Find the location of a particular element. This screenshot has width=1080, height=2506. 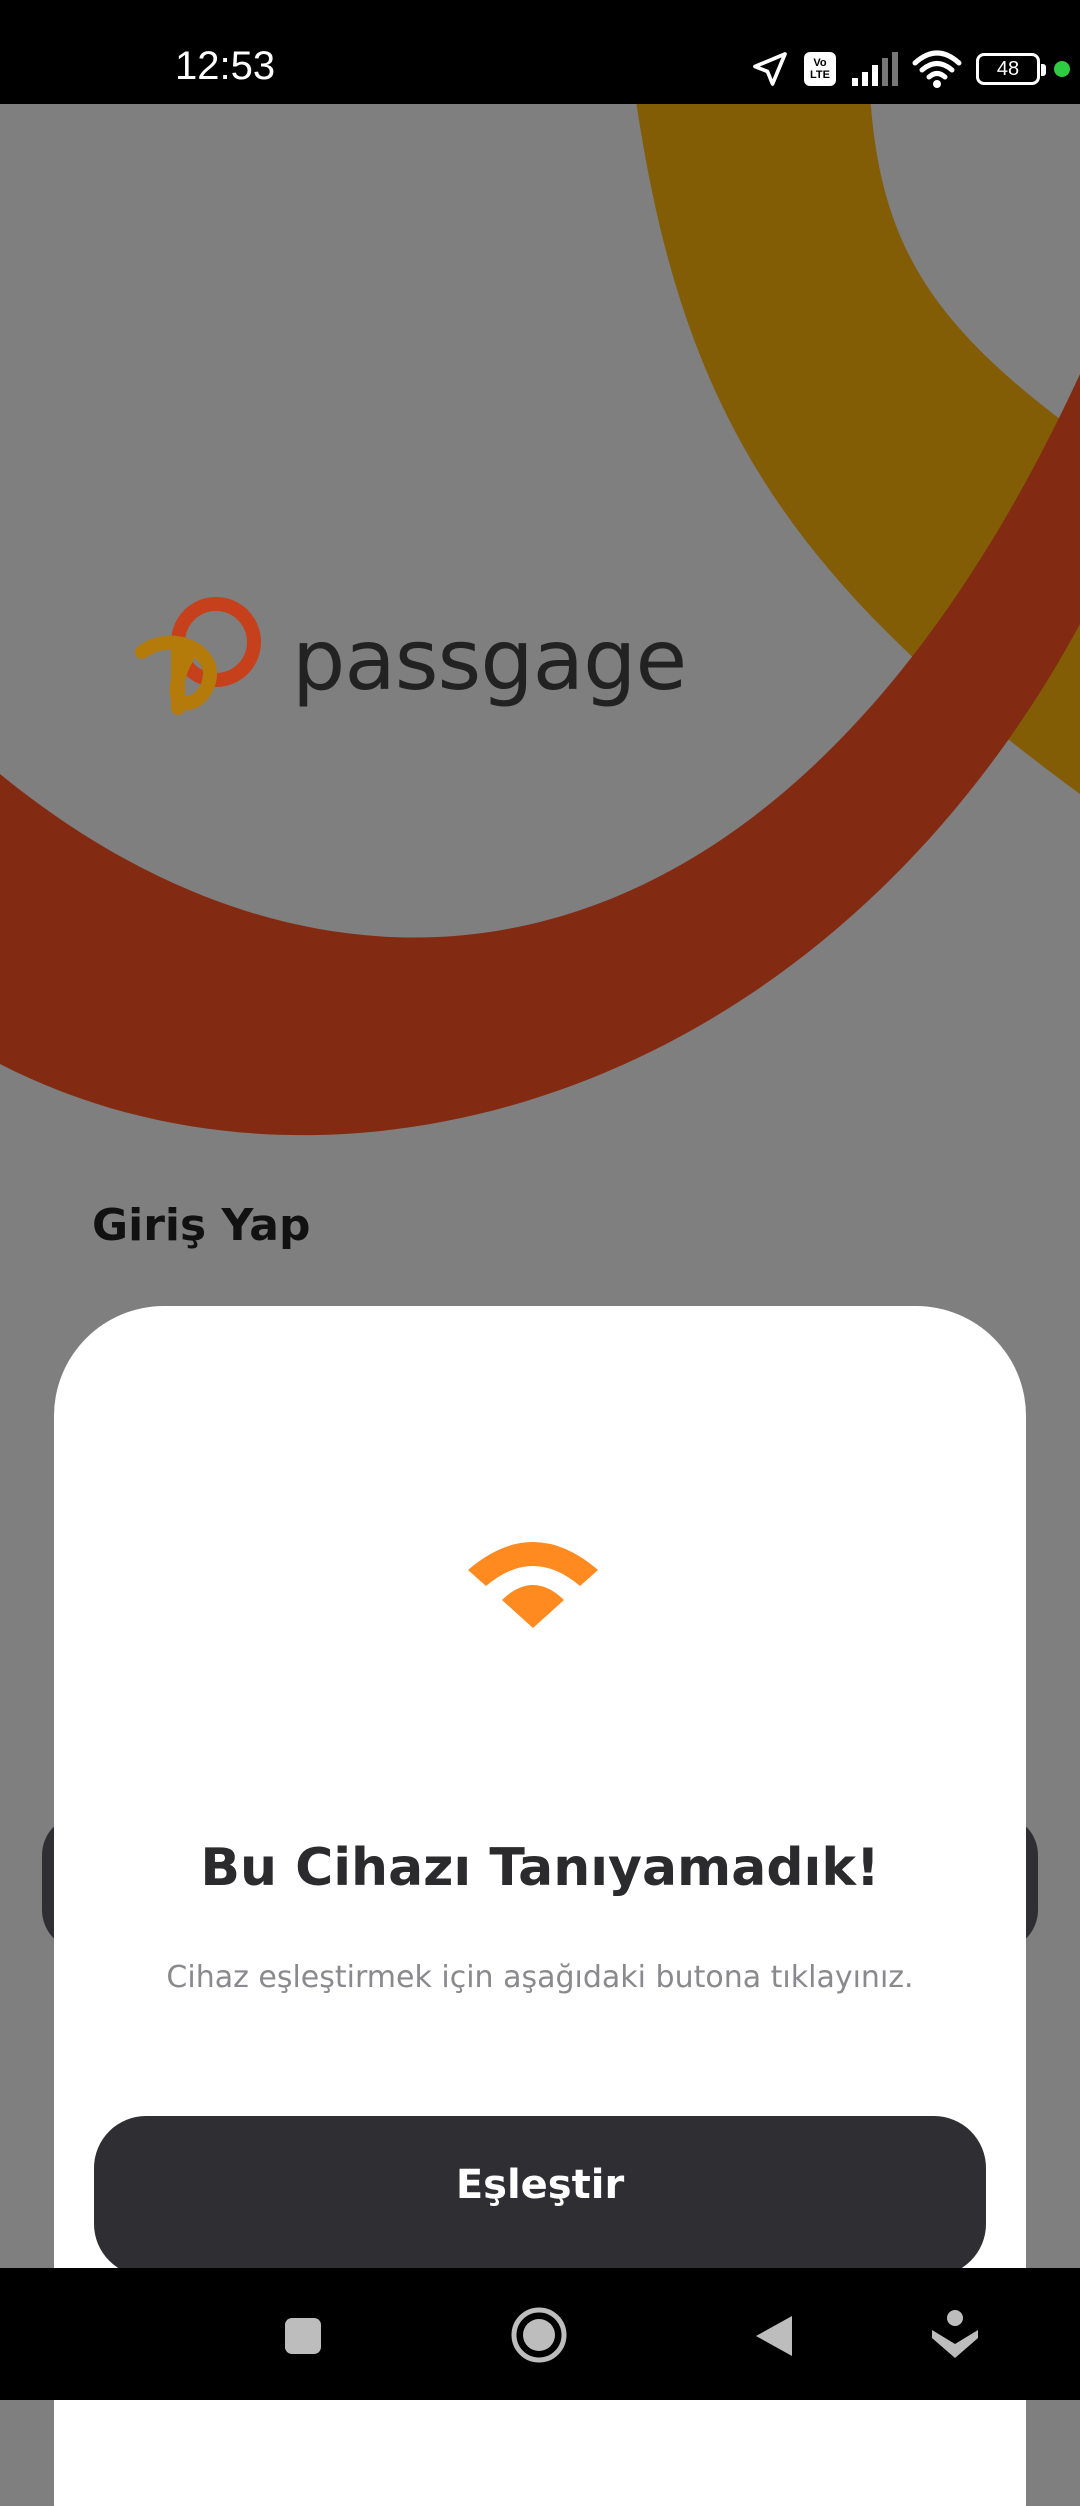

navigation-bar is located at coordinates (540, 2334).